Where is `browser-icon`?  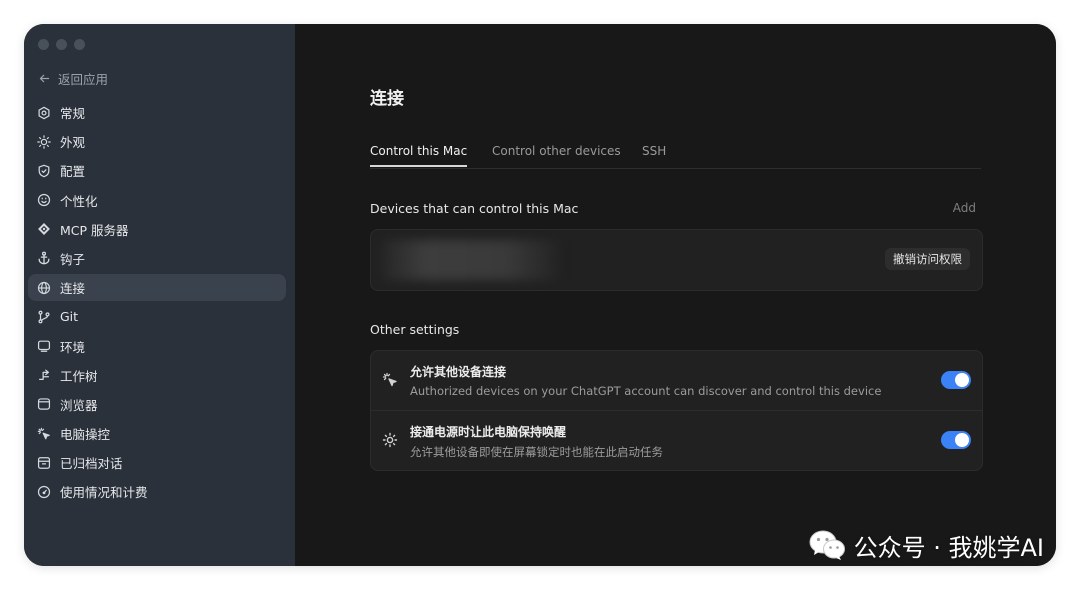 browser-icon is located at coordinates (44, 404).